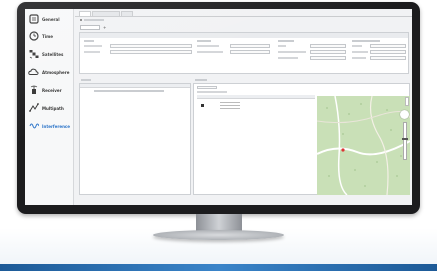  Describe the element at coordinates (256, 97) in the screenshot. I see `waypoints-table-header` at that location.